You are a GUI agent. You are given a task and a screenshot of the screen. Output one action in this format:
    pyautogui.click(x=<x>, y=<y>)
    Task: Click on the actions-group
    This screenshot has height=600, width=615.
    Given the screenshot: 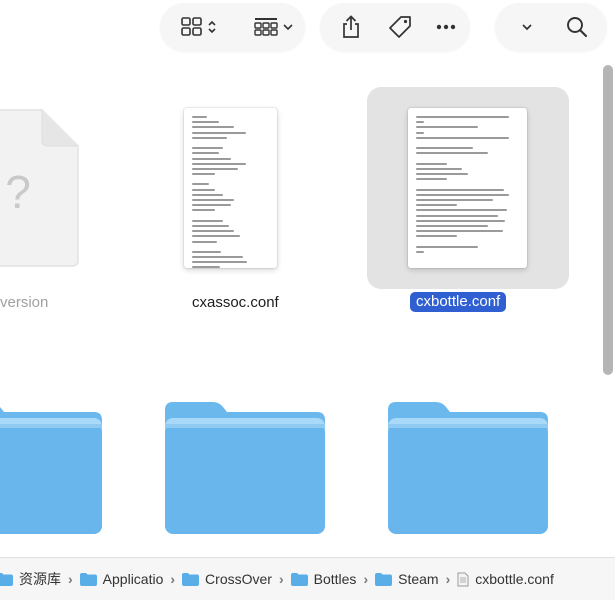 What is the action you would take?
    pyautogui.click(x=395, y=27)
    